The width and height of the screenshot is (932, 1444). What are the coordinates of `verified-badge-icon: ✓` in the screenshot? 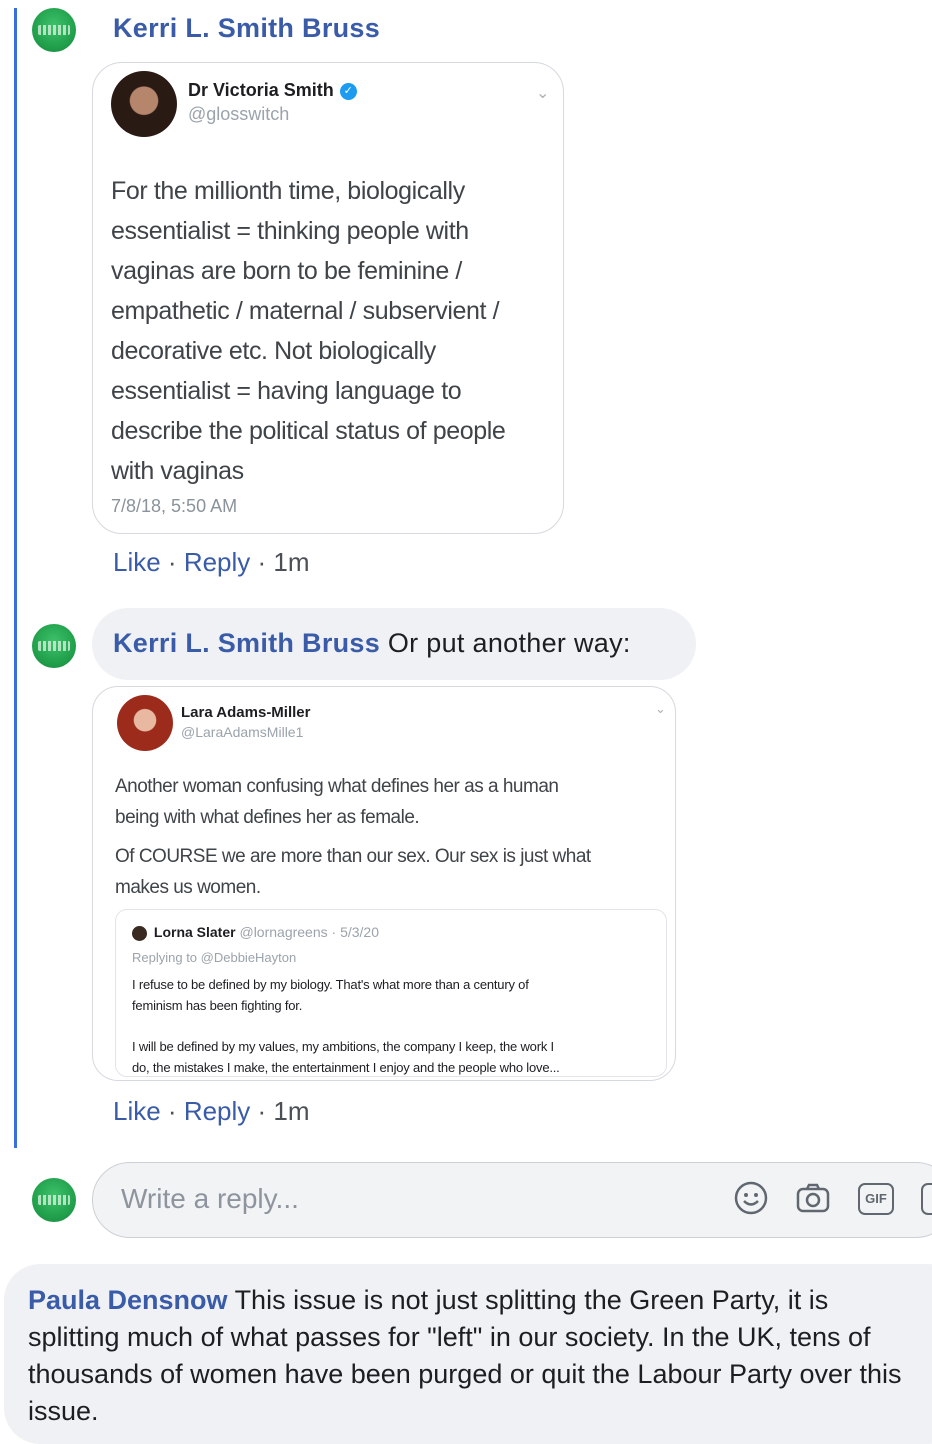 It's located at (348, 91).